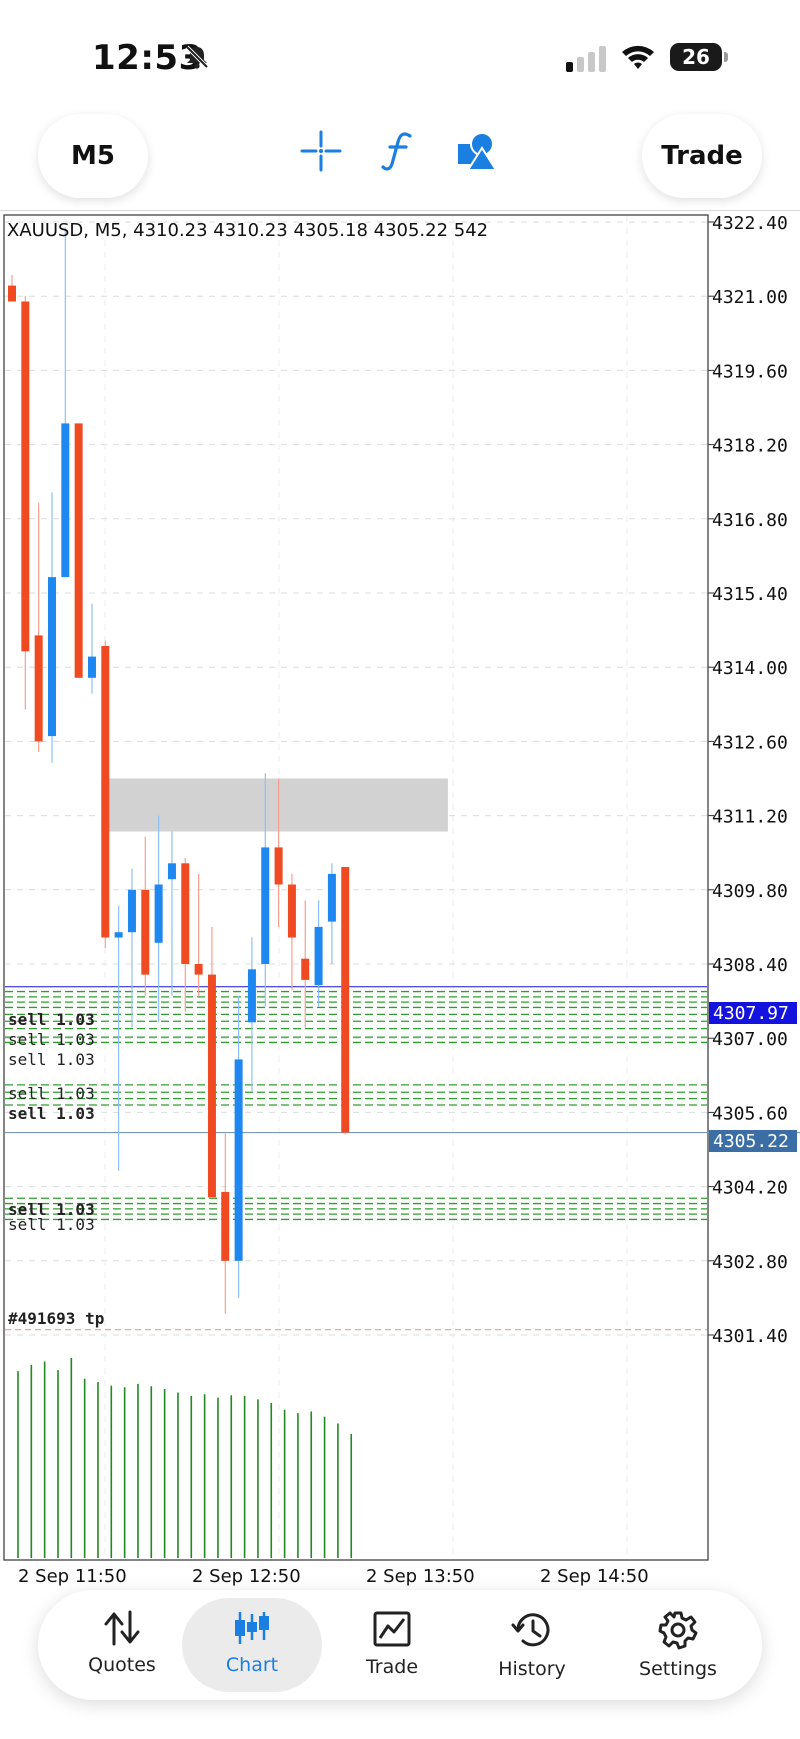  I want to click on nav-history: History, so click(532, 1645).